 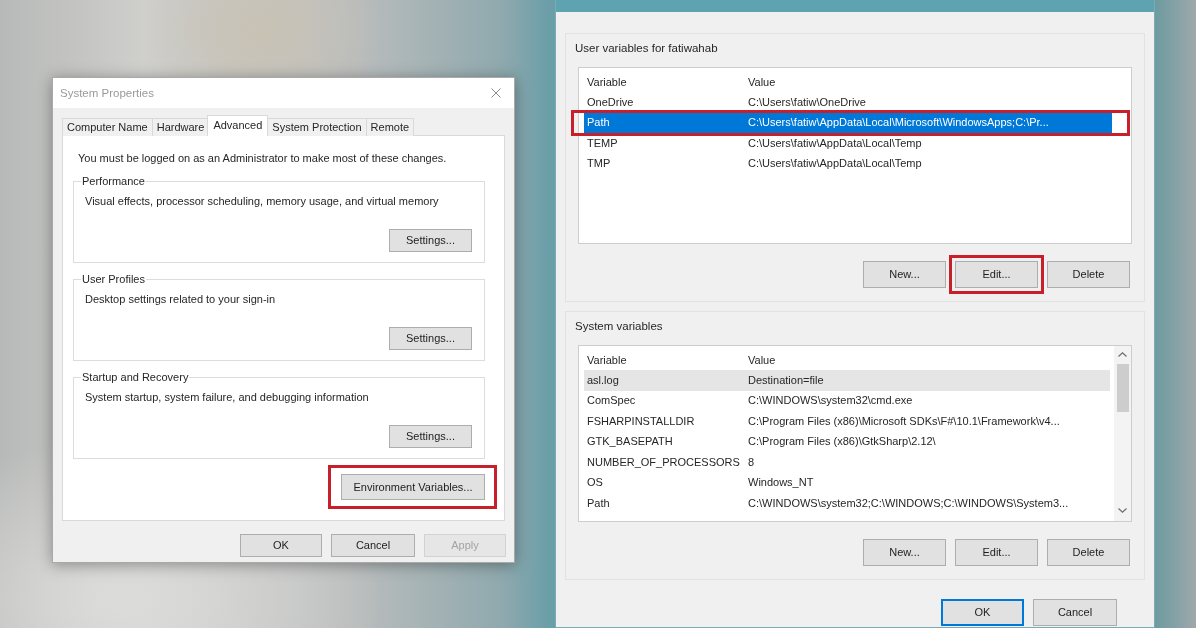 I want to click on variable-value: 8, so click(x=751, y=462).